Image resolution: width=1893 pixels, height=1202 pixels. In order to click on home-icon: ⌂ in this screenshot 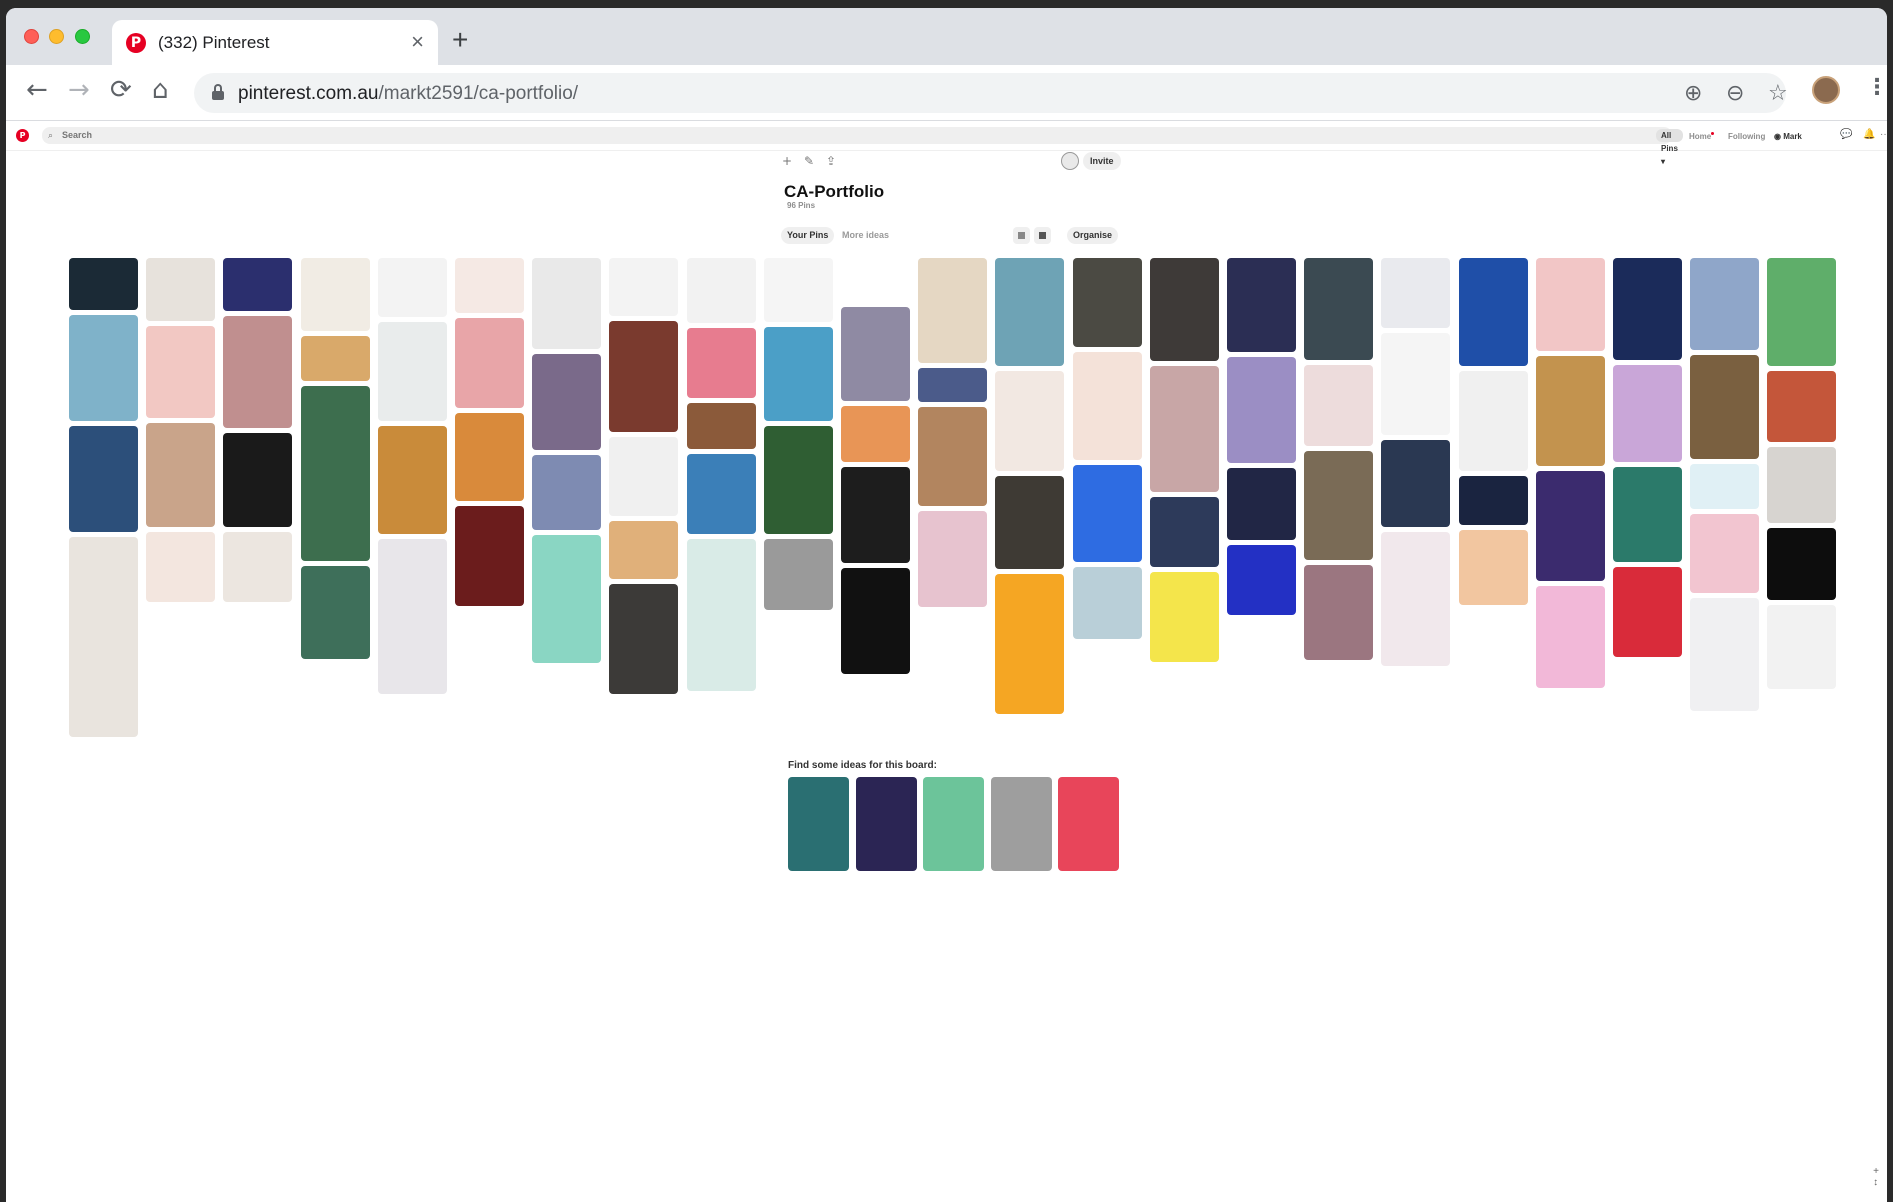, I will do `click(160, 90)`.